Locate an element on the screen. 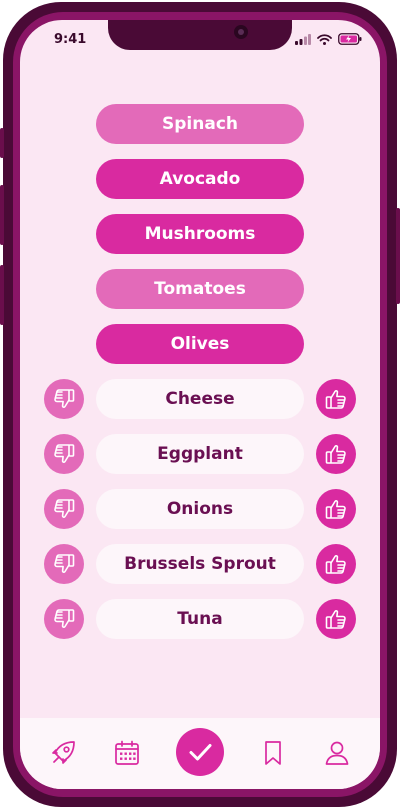 This screenshot has width=400, height=809. food-pill-olives: Olives is located at coordinates (200, 344).